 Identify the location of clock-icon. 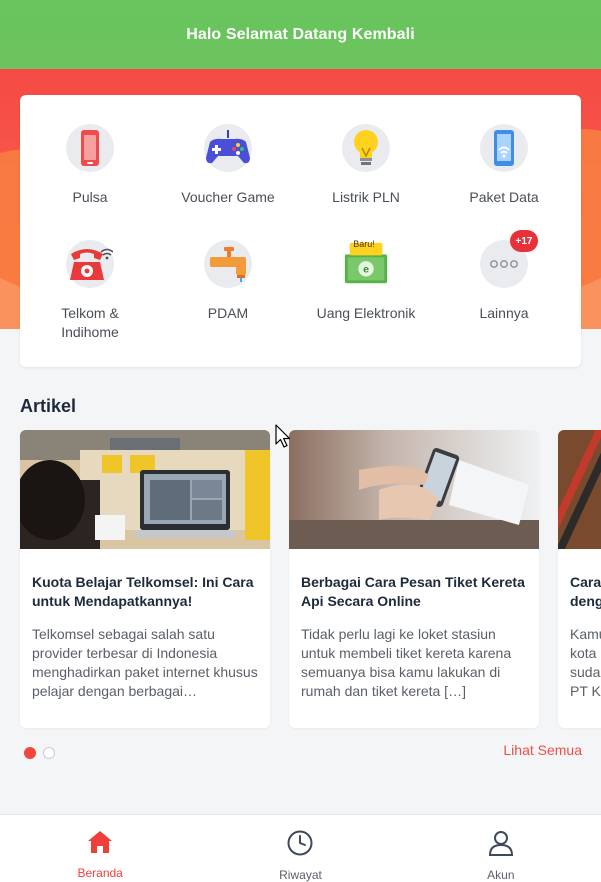
(300, 845).